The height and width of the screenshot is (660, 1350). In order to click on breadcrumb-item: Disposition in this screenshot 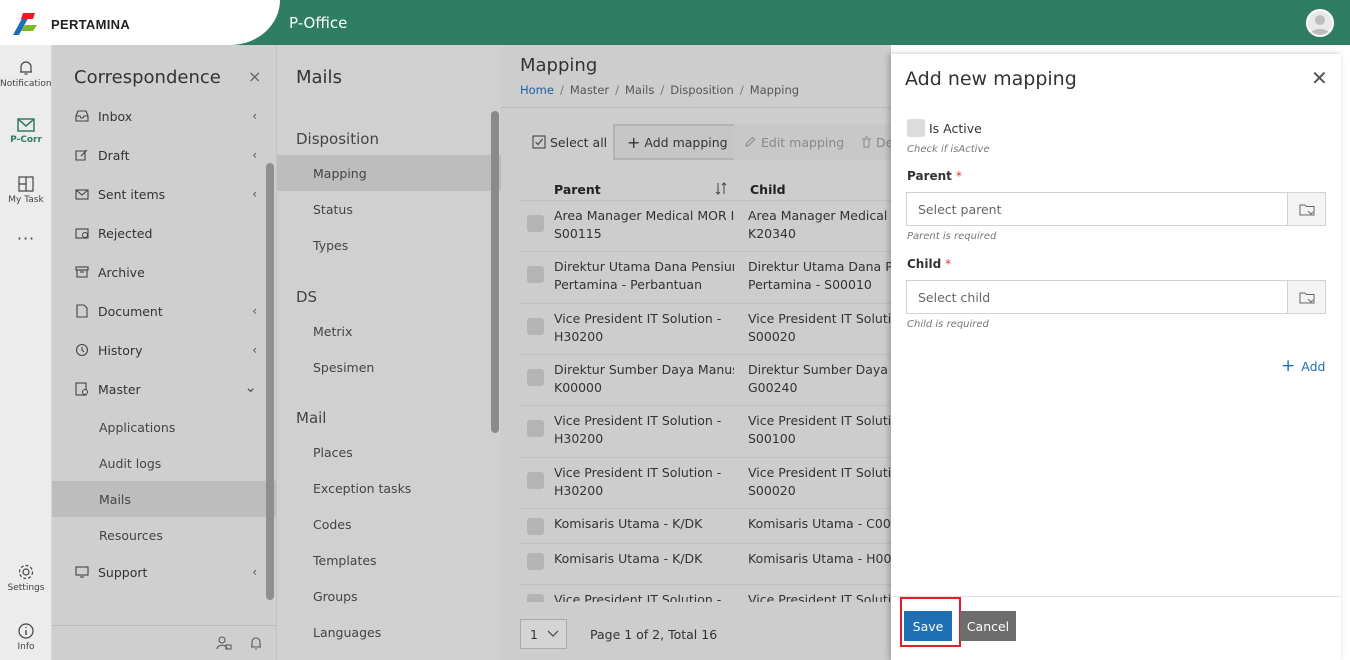, I will do `click(702, 90)`.